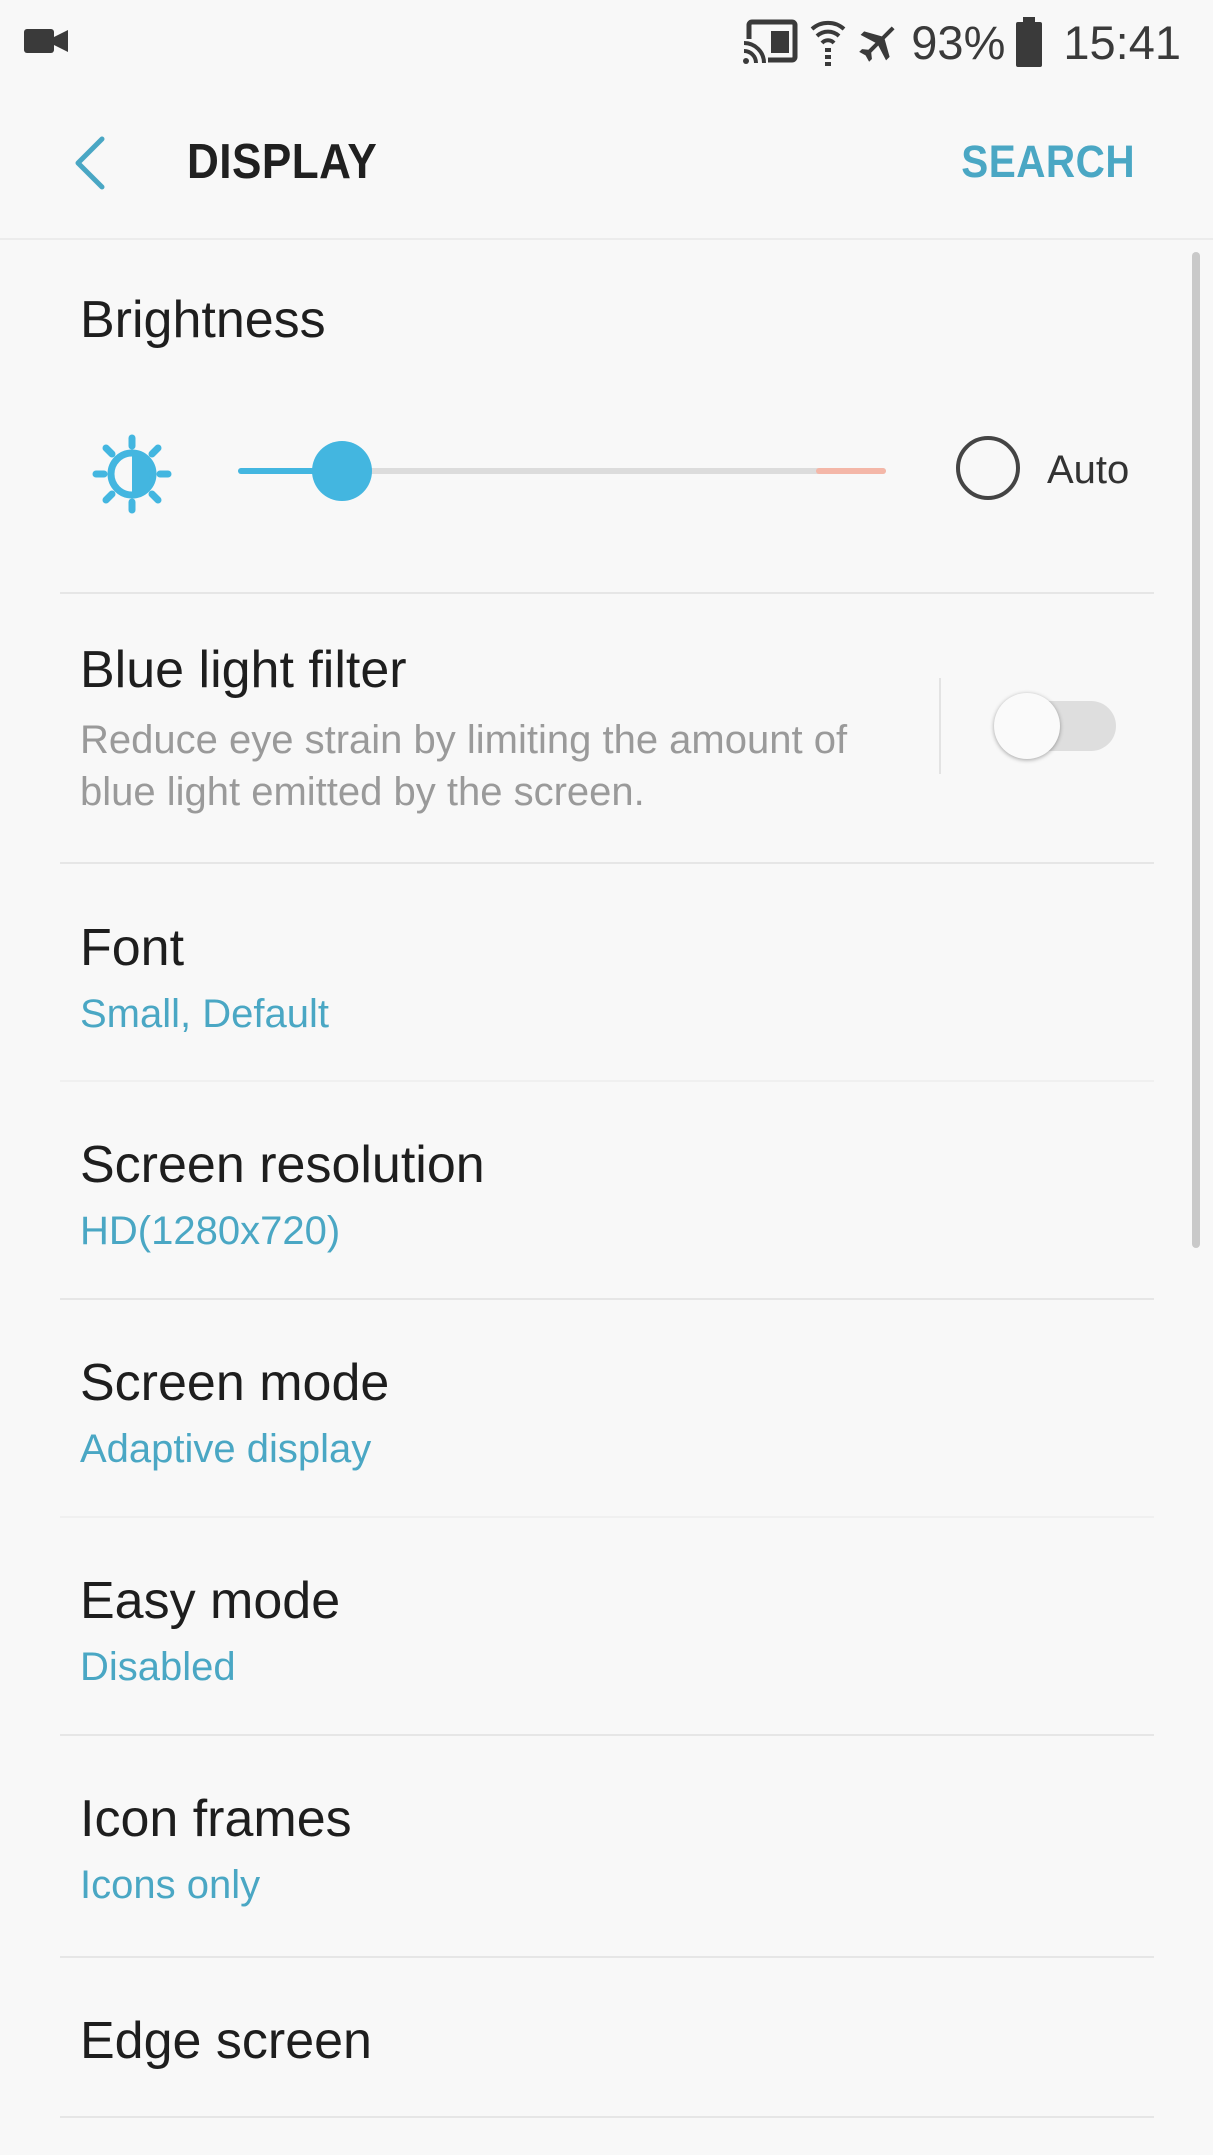 The height and width of the screenshot is (2155, 1213). Describe the element at coordinates (210, 1231) in the screenshot. I see `screen-resolution-value: HD(1280x720)` at that location.